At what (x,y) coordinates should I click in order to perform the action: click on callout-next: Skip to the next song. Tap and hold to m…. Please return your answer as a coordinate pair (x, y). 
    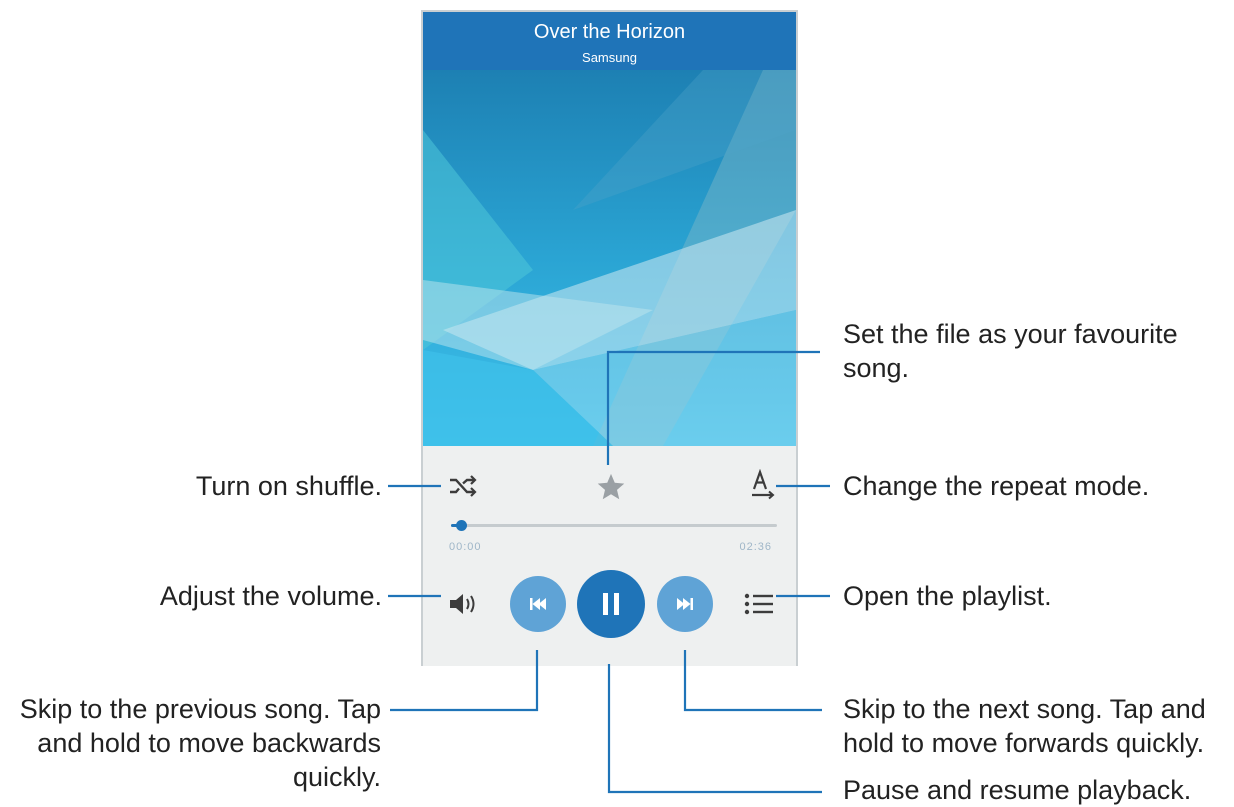
    Looking at the image, I should click on (1024, 726).